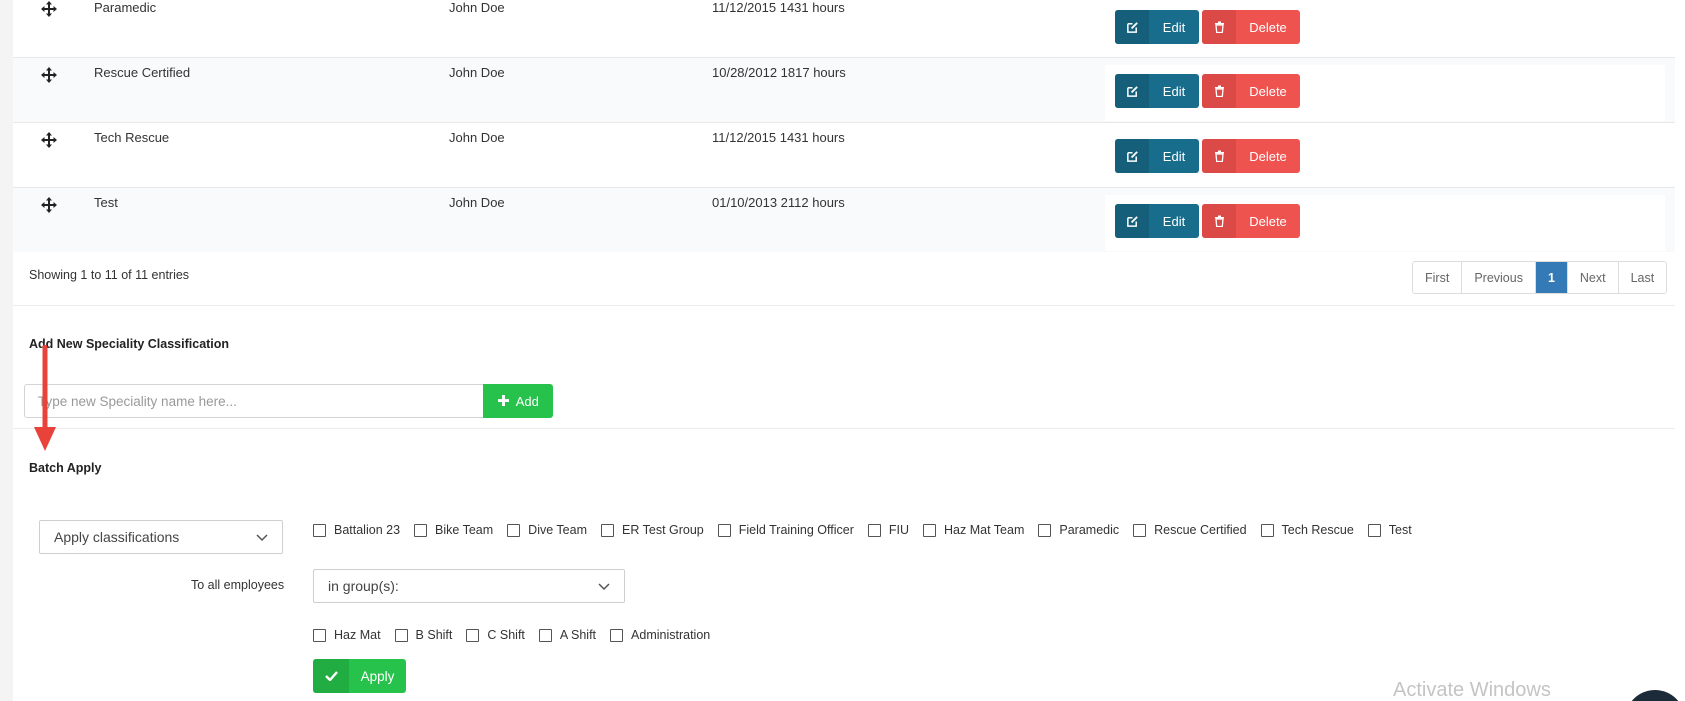  I want to click on batch-section-title: Batch Apply, so click(65, 468).